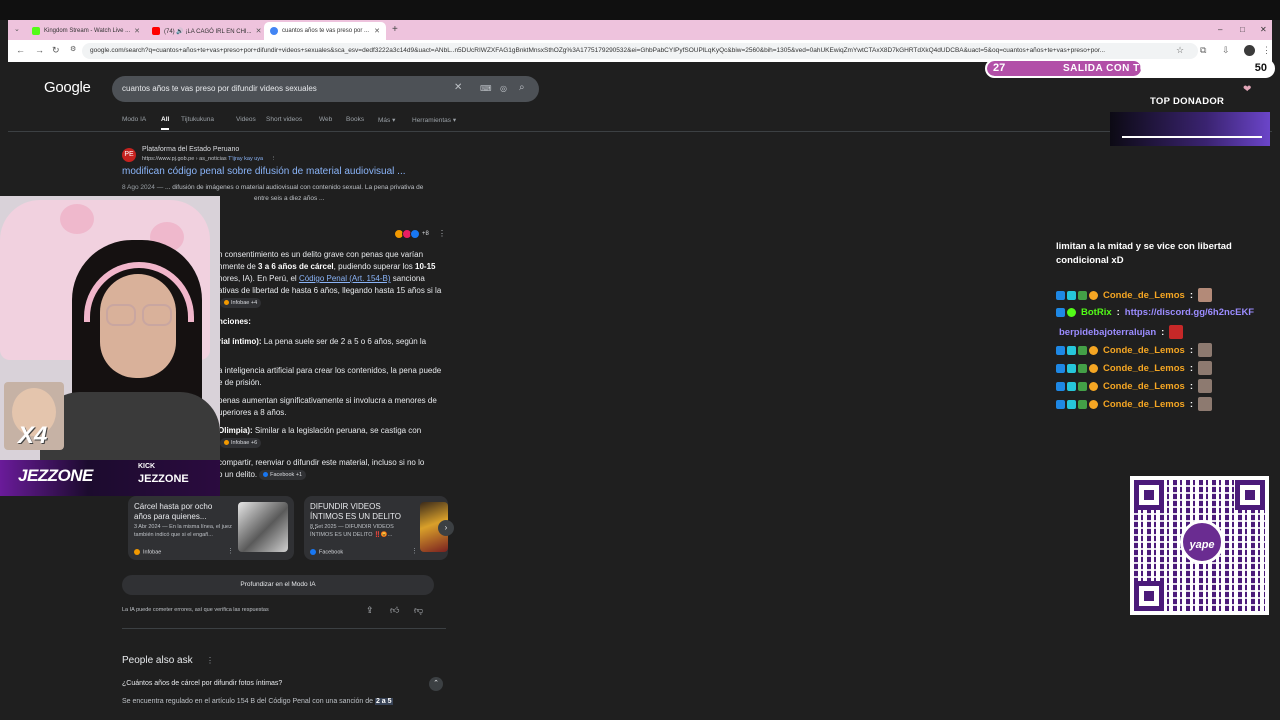 The image size is (1280, 720). Describe the element at coordinates (386, 120) in the screenshot. I see `tab-more: Más ▾` at that location.